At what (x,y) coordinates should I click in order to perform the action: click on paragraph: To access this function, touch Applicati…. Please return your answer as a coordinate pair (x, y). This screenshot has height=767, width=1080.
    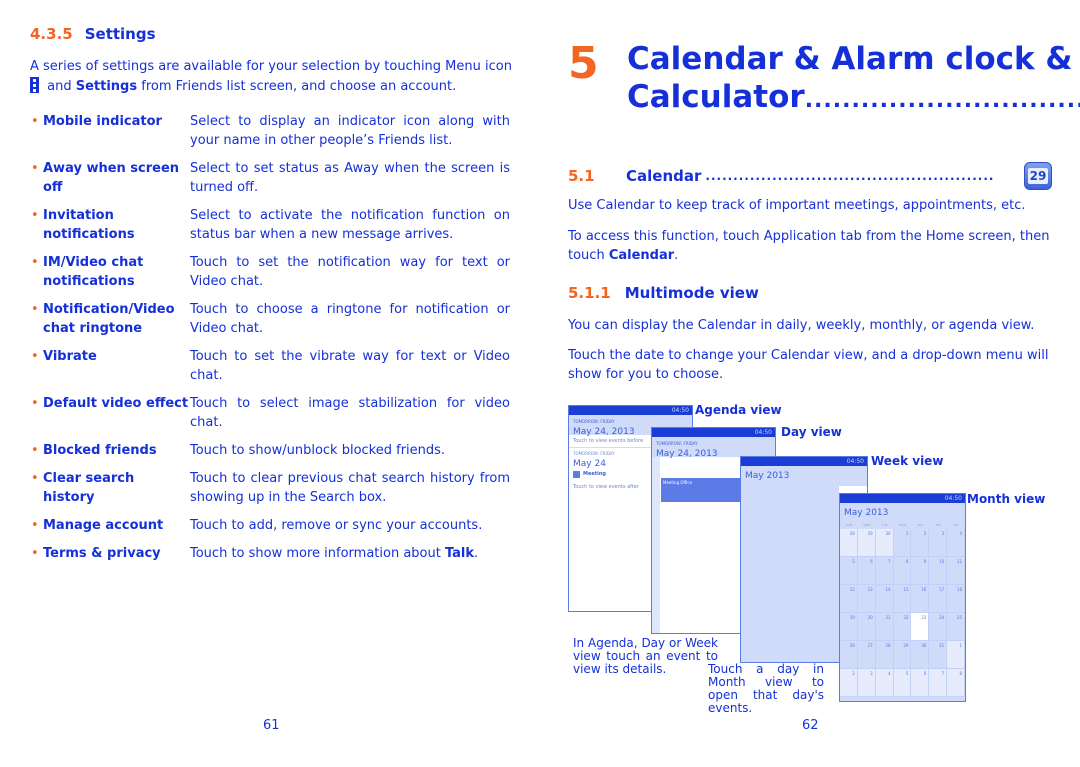
    Looking at the image, I should click on (812, 246).